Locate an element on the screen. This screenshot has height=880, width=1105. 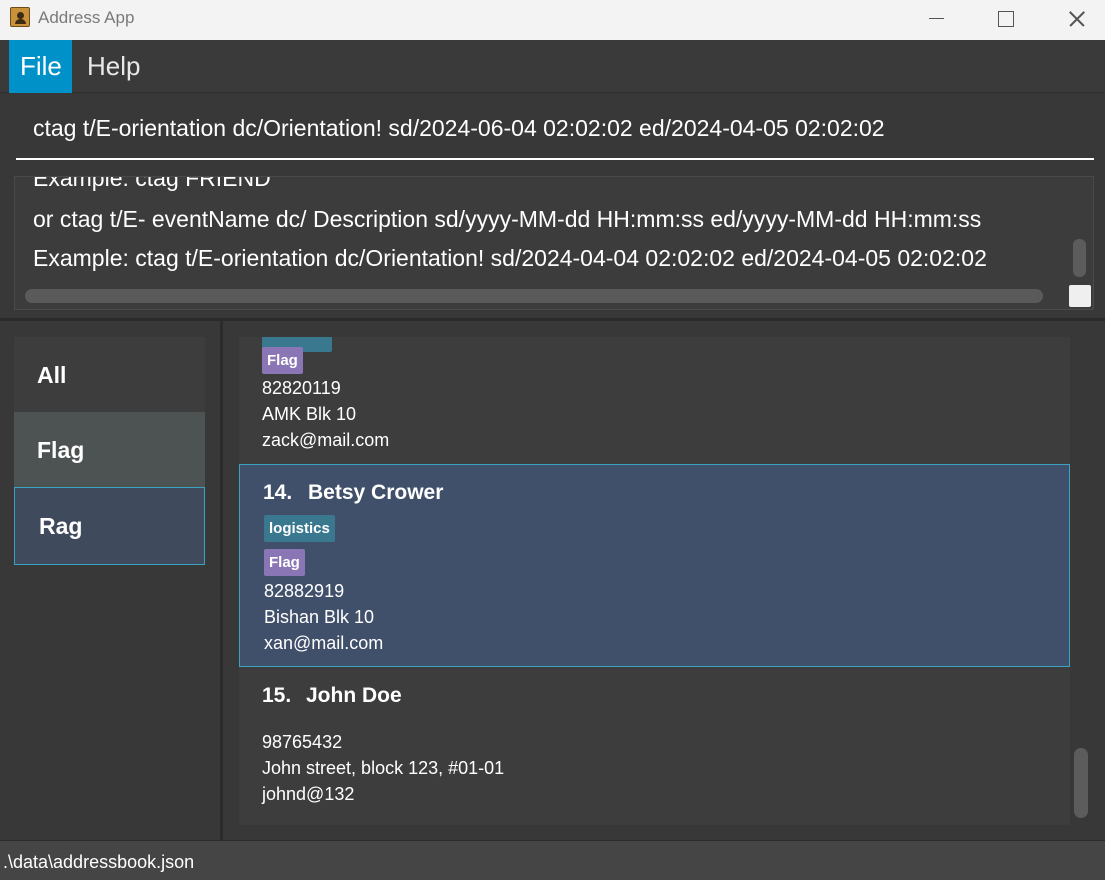
person-email: xan@mail.com is located at coordinates (324, 643).